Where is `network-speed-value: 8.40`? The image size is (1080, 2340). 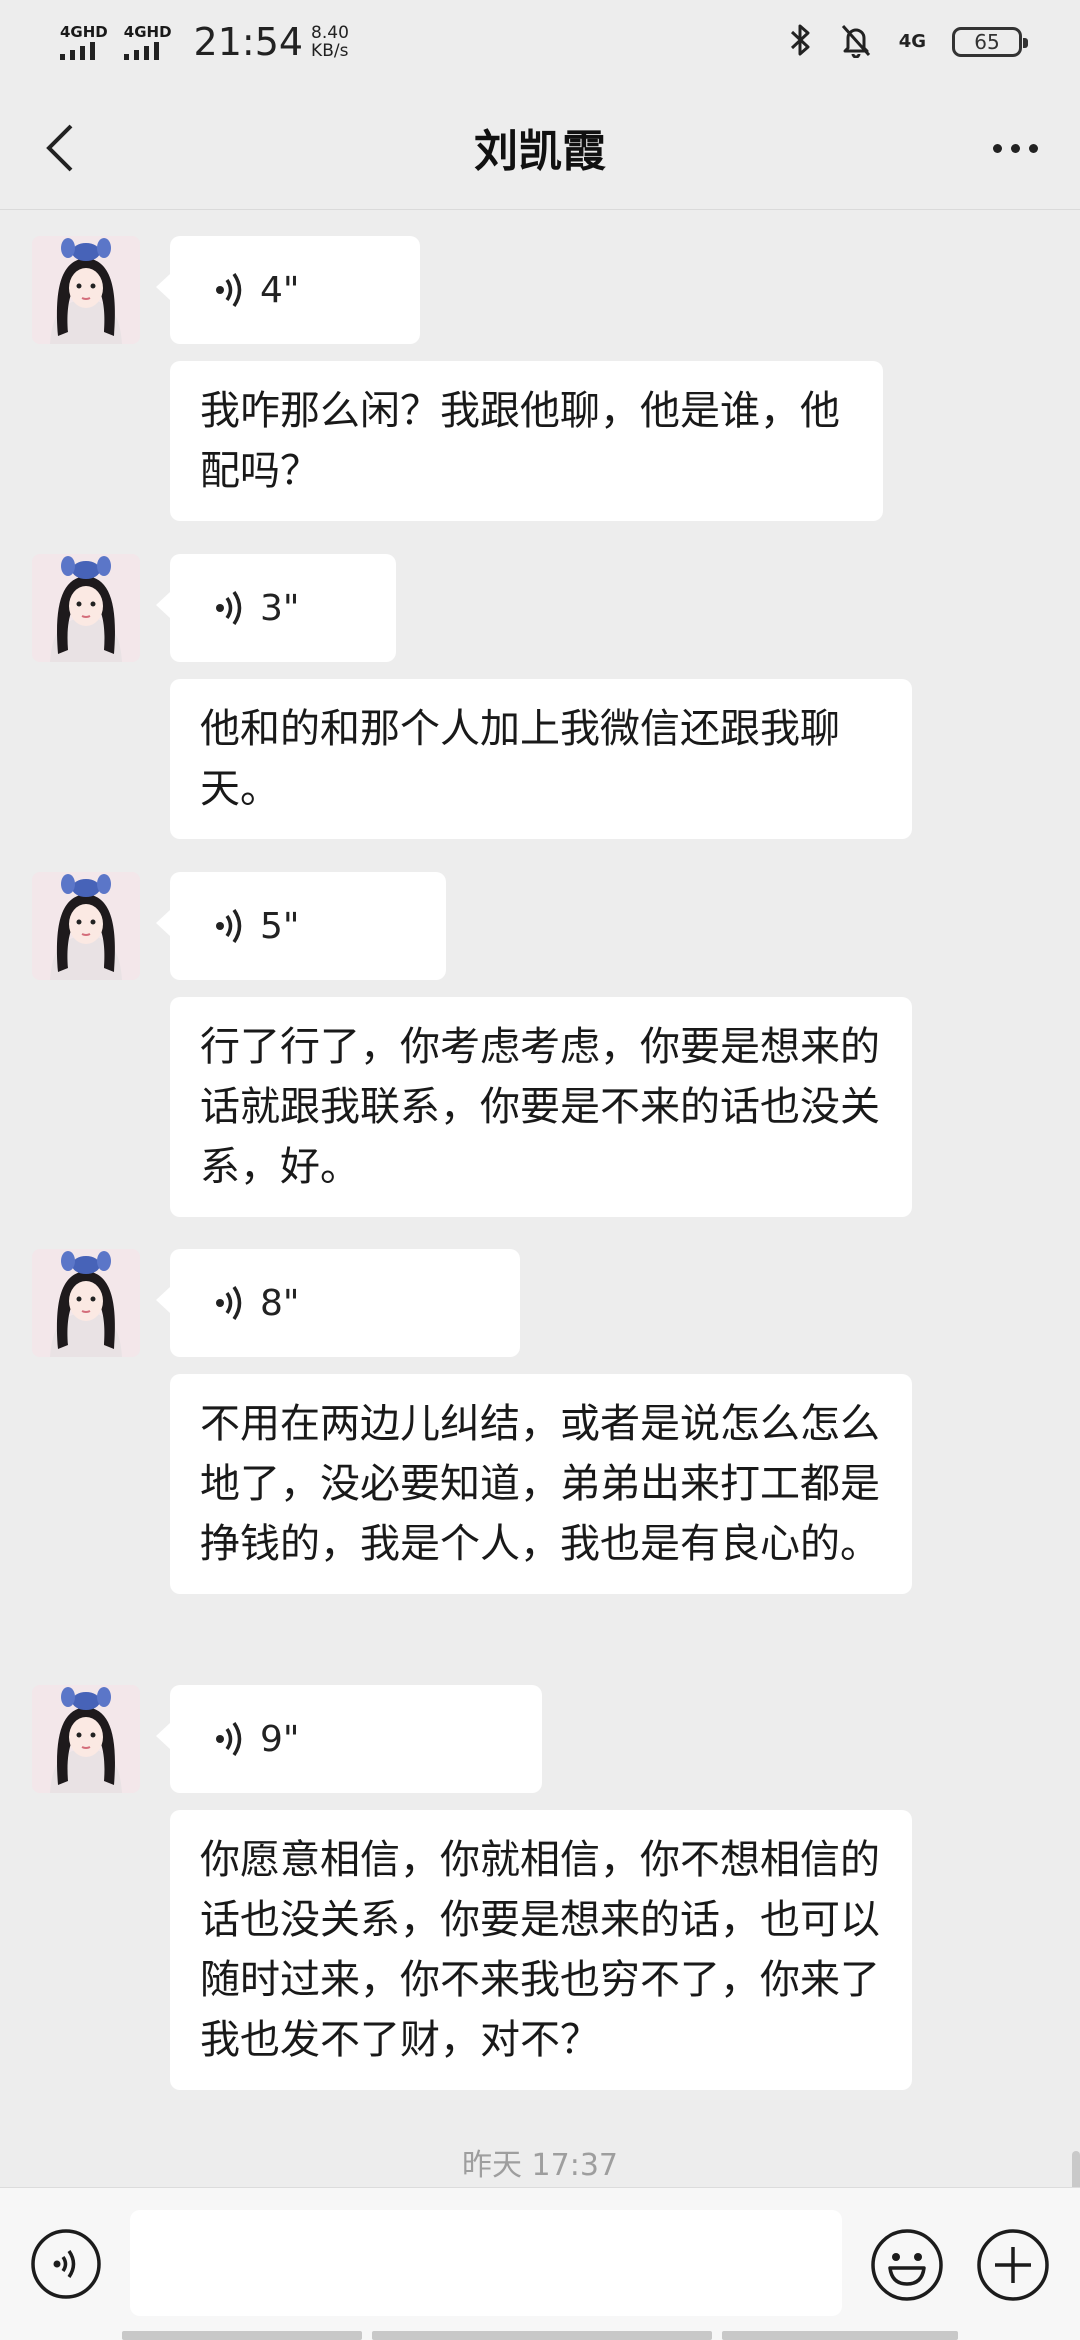 network-speed-value: 8.40 is located at coordinates (330, 33).